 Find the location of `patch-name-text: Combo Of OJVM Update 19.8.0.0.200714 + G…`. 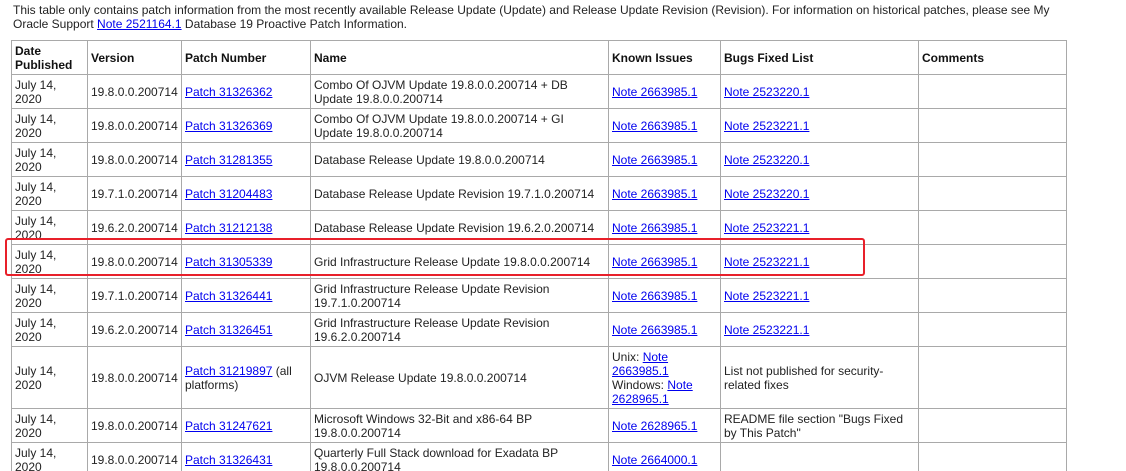

patch-name-text: Combo Of OJVM Update 19.8.0.0.200714 + G… is located at coordinates (439, 125).